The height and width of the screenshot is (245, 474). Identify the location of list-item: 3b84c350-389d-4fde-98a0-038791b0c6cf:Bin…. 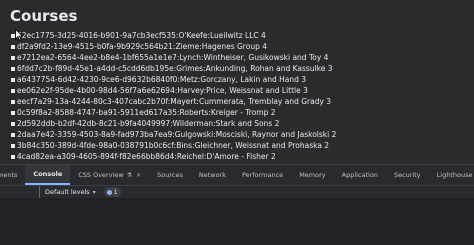
(173, 145).